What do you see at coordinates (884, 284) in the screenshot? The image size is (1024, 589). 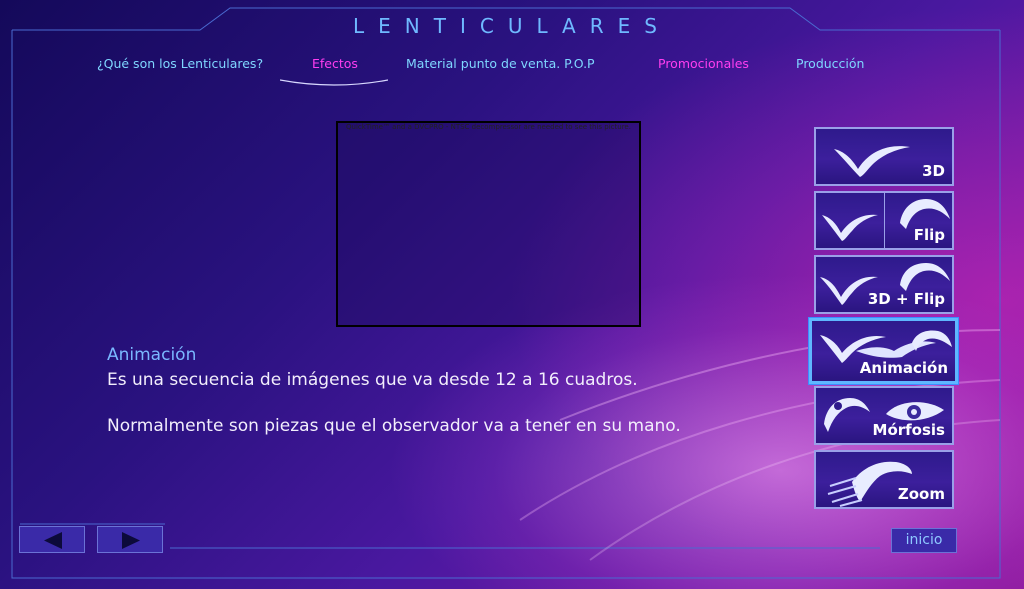 I see `effect-button-3d-flip: 3D + Flip` at bounding box center [884, 284].